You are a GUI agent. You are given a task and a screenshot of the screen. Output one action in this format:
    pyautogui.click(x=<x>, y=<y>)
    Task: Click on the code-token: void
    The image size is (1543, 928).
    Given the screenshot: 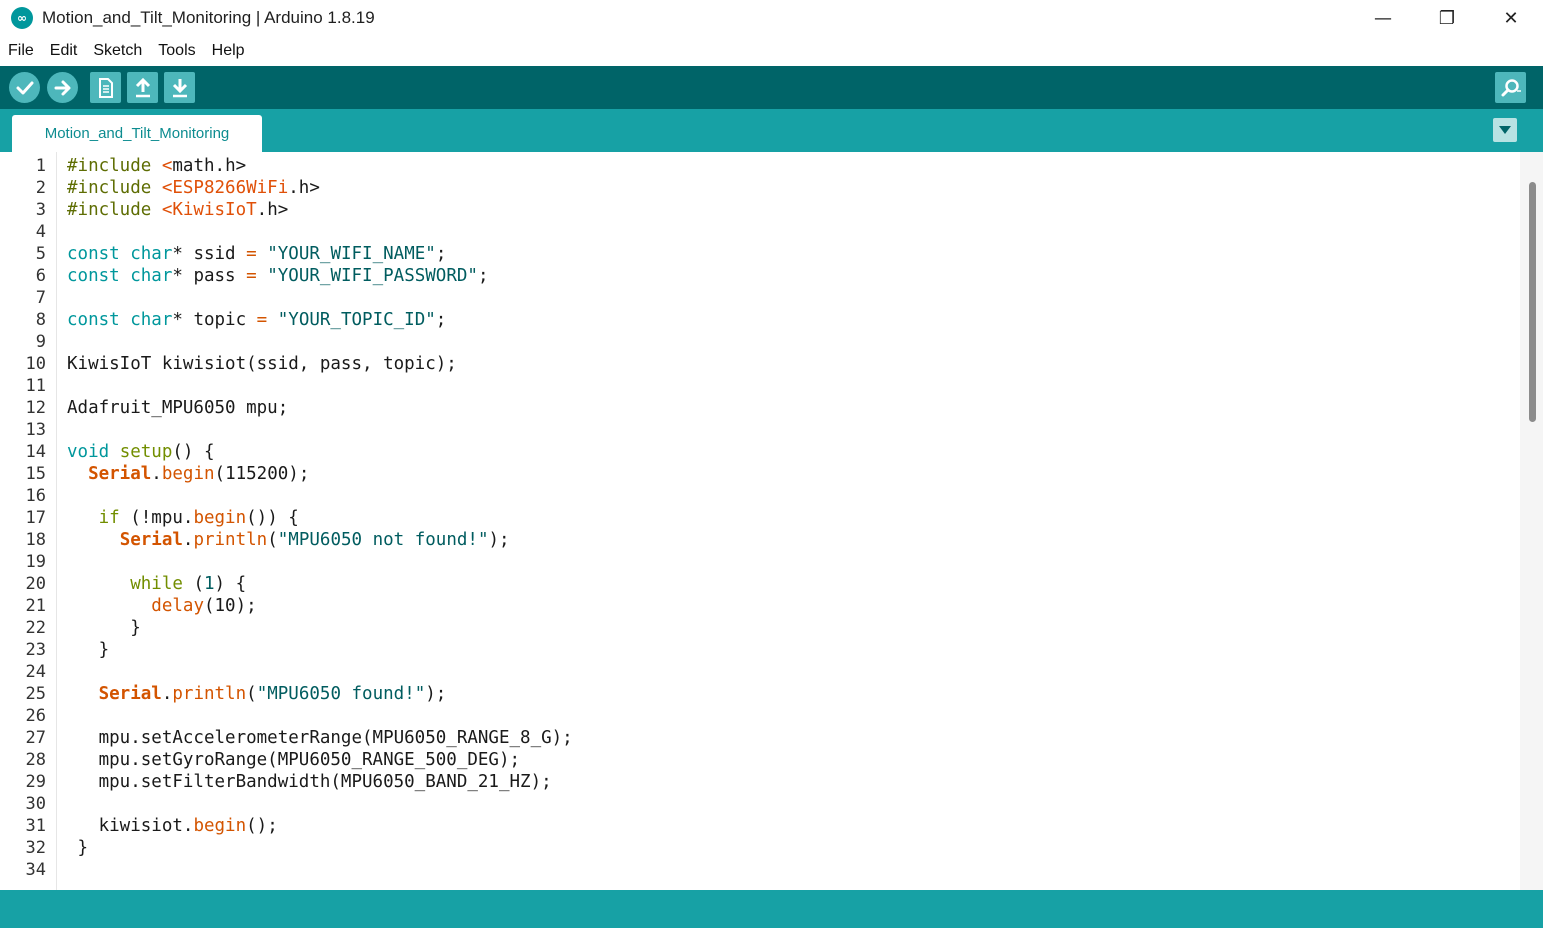 What is the action you would take?
    pyautogui.click(x=93, y=452)
    